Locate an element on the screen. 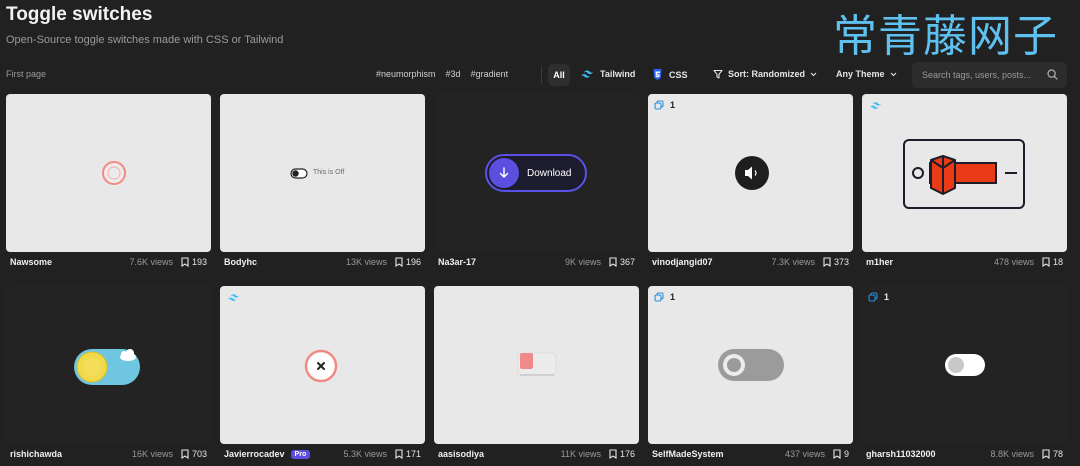  download-toggle-button: Download is located at coordinates (536, 173).